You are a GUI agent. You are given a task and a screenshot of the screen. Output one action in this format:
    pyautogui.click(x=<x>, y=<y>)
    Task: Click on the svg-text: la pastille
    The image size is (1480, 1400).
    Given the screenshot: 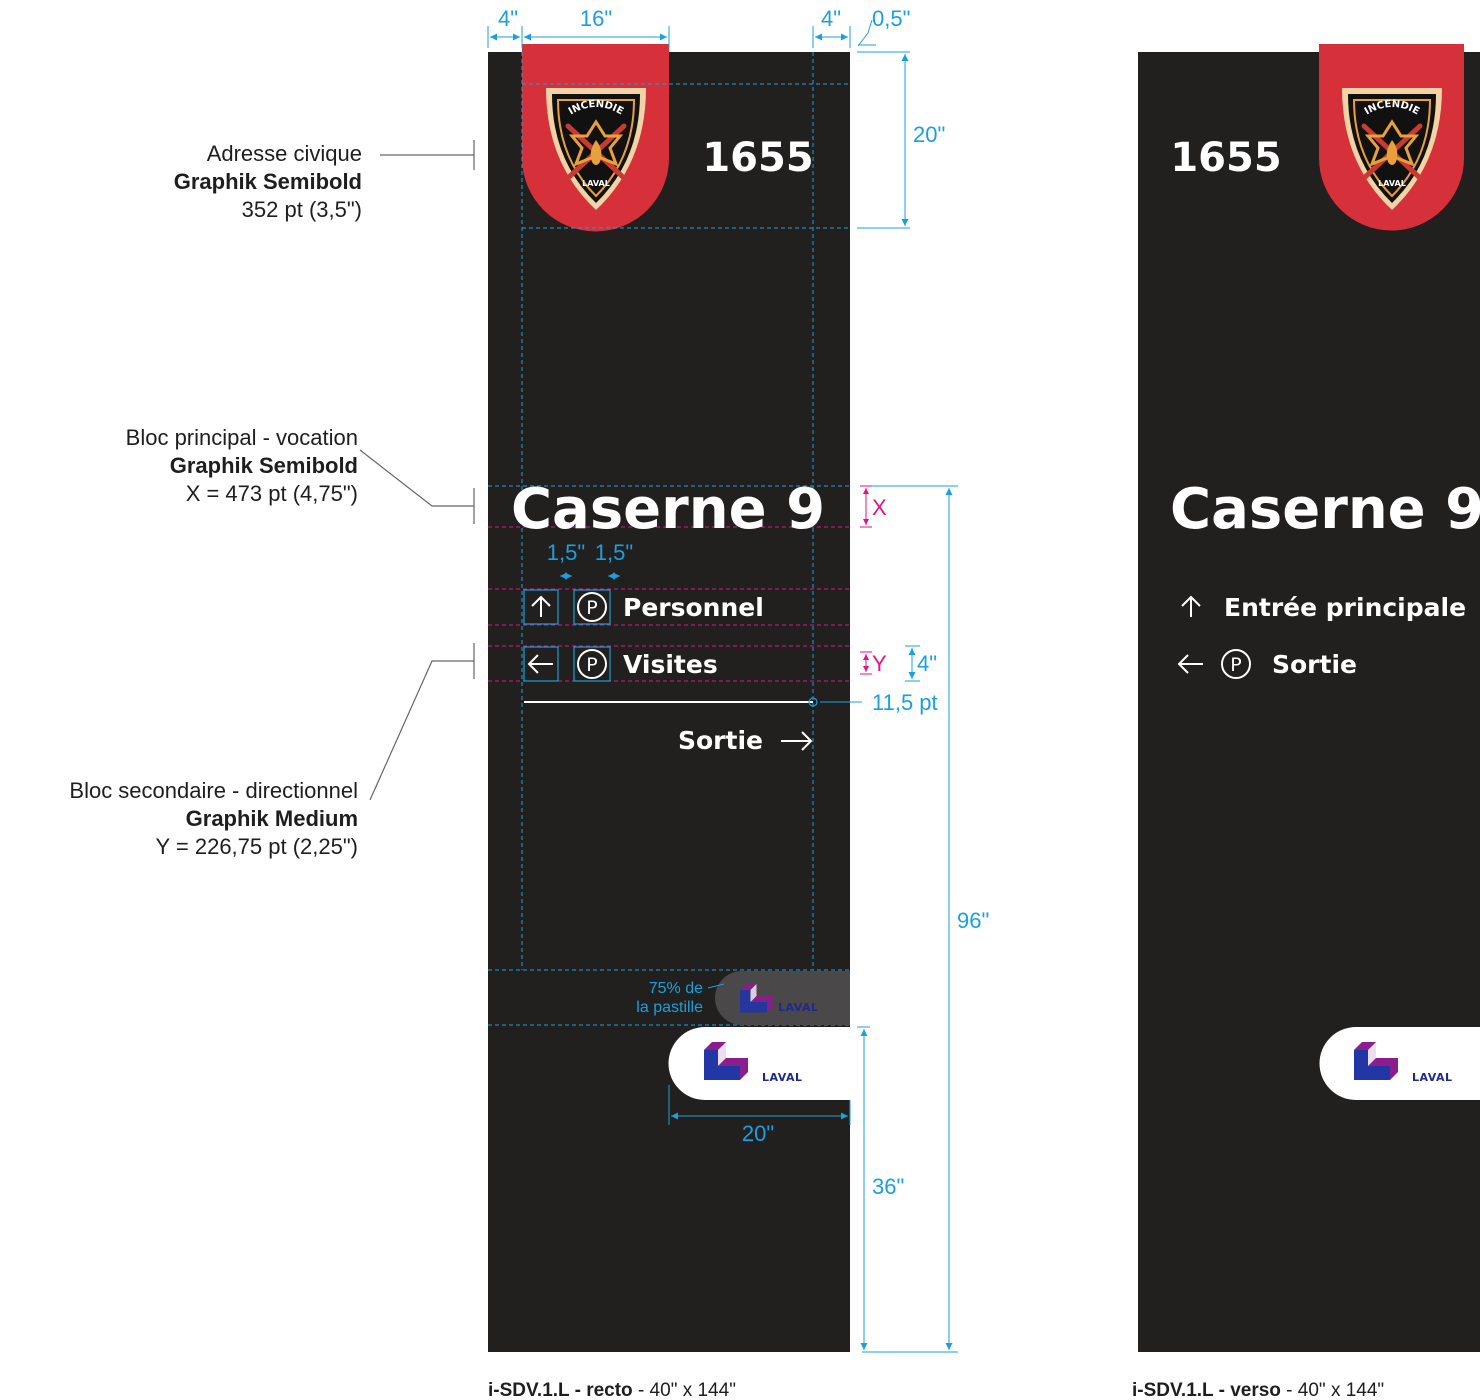 What is the action you would take?
    pyautogui.click(x=669, y=1007)
    